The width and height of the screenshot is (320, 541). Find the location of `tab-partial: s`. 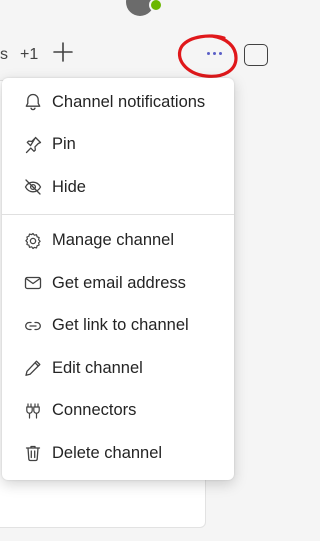

tab-partial: s is located at coordinates (4, 55).